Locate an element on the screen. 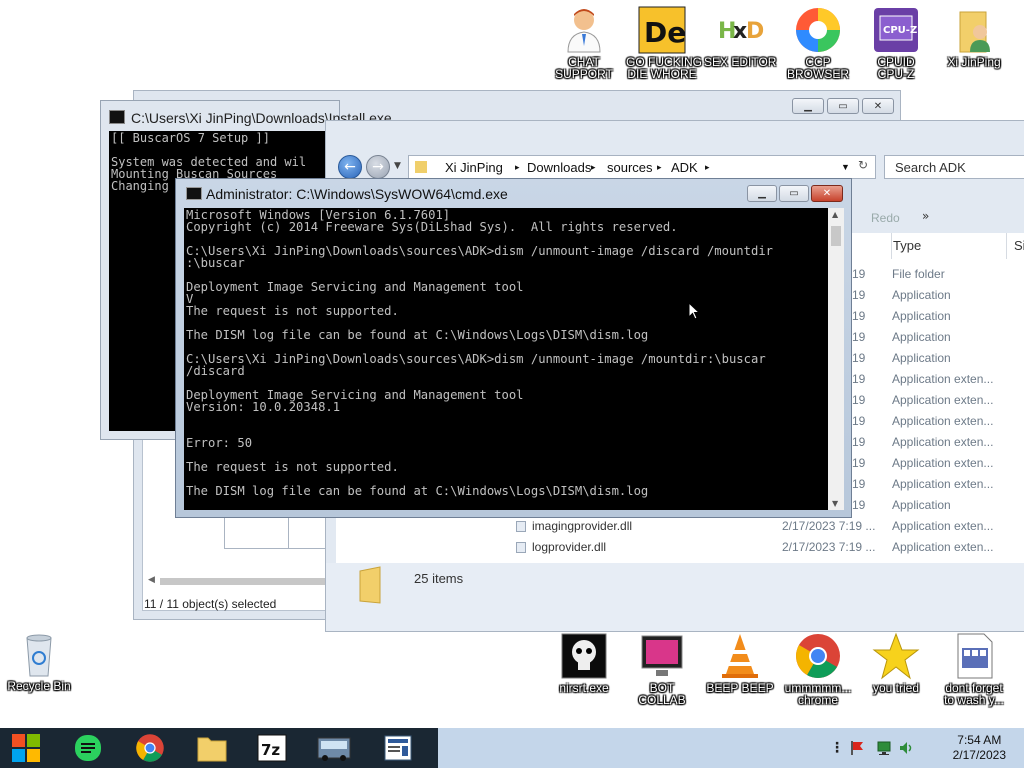  taskbar-file-explorer is located at coordinates (212, 748).